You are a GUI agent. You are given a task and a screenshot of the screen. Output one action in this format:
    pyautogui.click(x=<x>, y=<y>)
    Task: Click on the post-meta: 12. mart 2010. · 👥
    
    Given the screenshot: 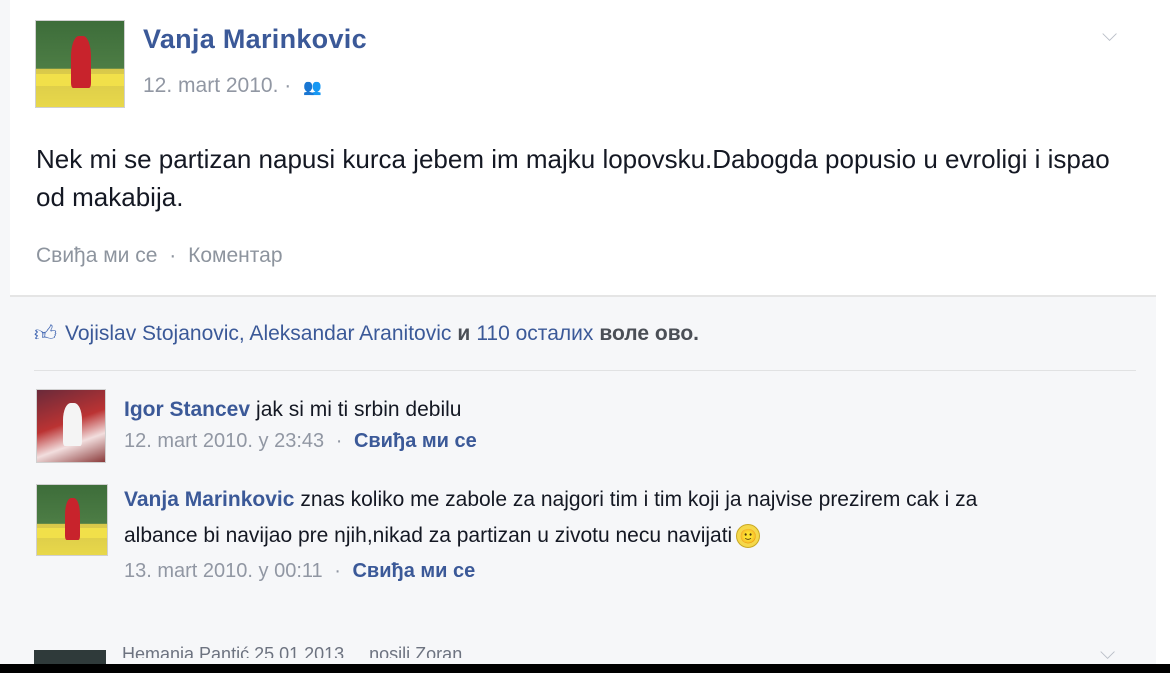 What is the action you would take?
    pyautogui.click(x=232, y=86)
    